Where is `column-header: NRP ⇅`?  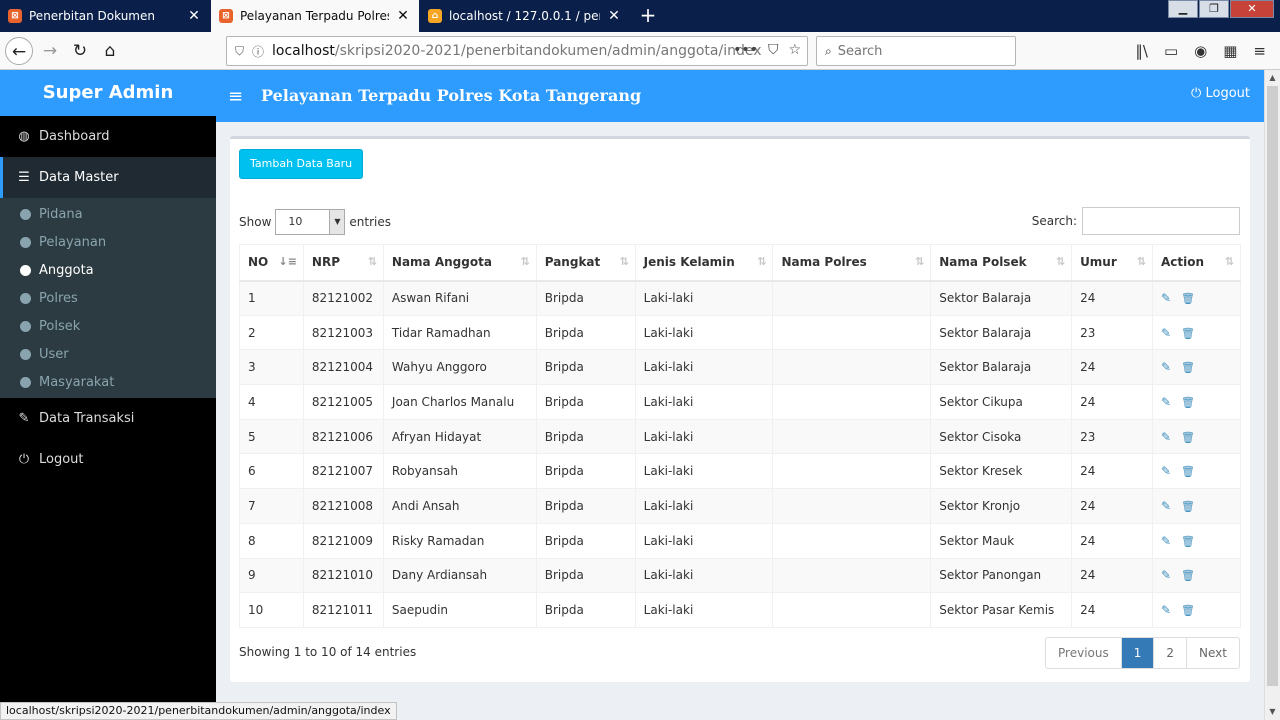
column-header: NRP ⇅ is located at coordinates (343, 263).